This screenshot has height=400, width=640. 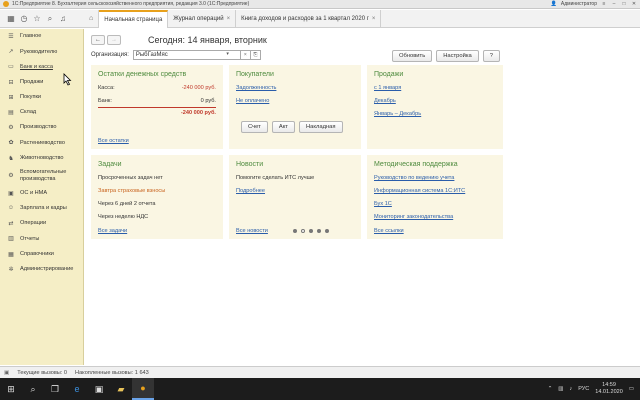 I want to click on current-calls: Текущие вызовы: 0, so click(x=42, y=372).